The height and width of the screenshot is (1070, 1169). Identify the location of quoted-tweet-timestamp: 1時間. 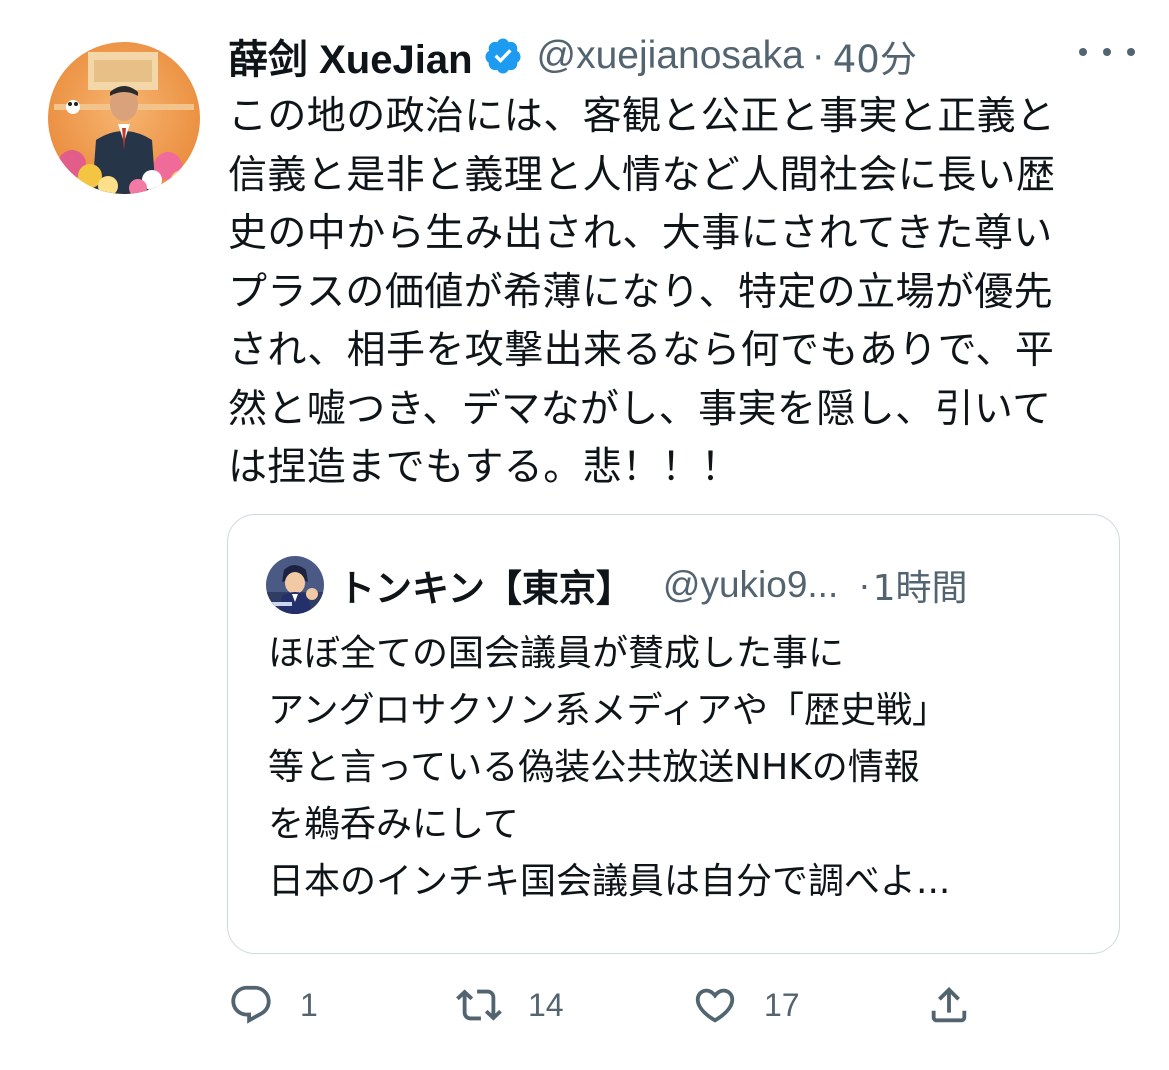
(920, 588).